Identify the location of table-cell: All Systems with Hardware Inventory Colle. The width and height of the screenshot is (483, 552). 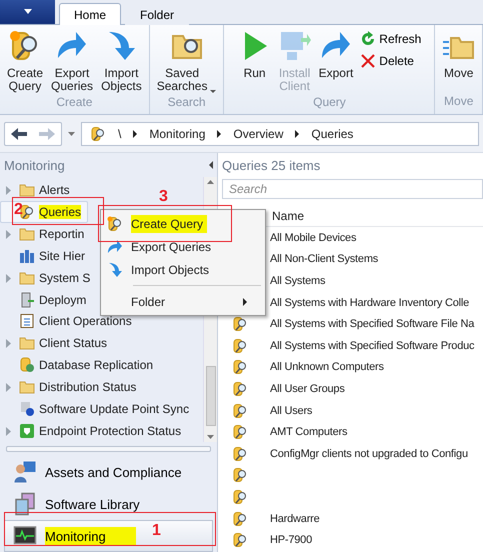
(370, 302).